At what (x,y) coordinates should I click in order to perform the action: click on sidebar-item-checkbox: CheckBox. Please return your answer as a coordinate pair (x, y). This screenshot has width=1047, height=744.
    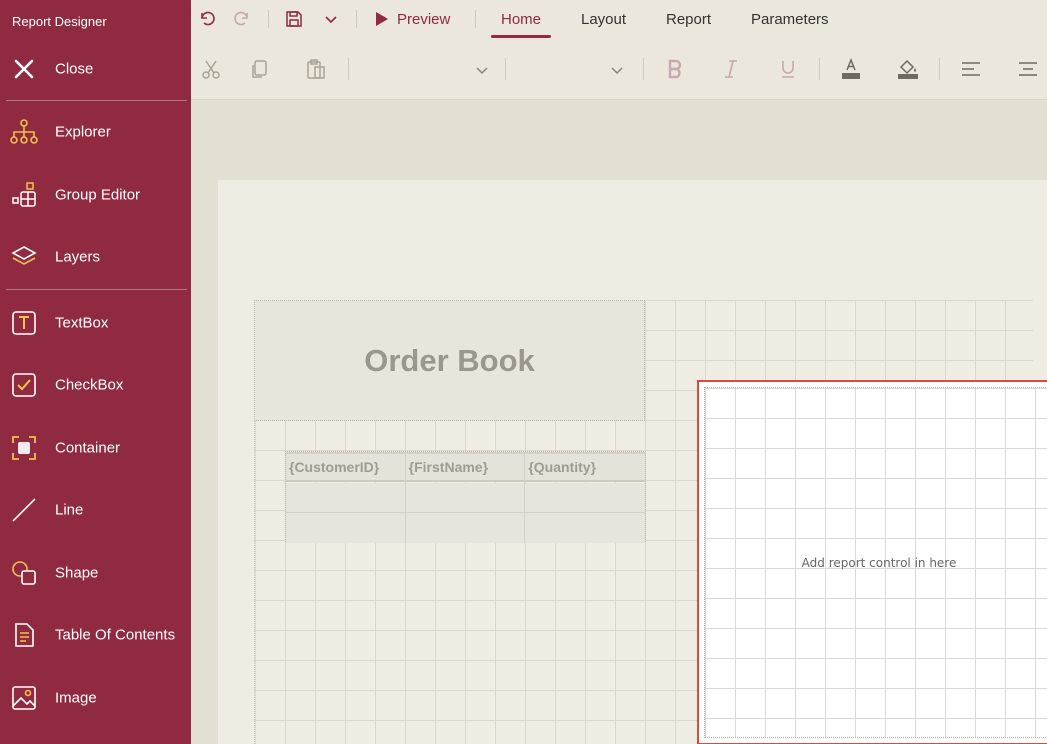
    Looking at the image, I should click on (95, 385).